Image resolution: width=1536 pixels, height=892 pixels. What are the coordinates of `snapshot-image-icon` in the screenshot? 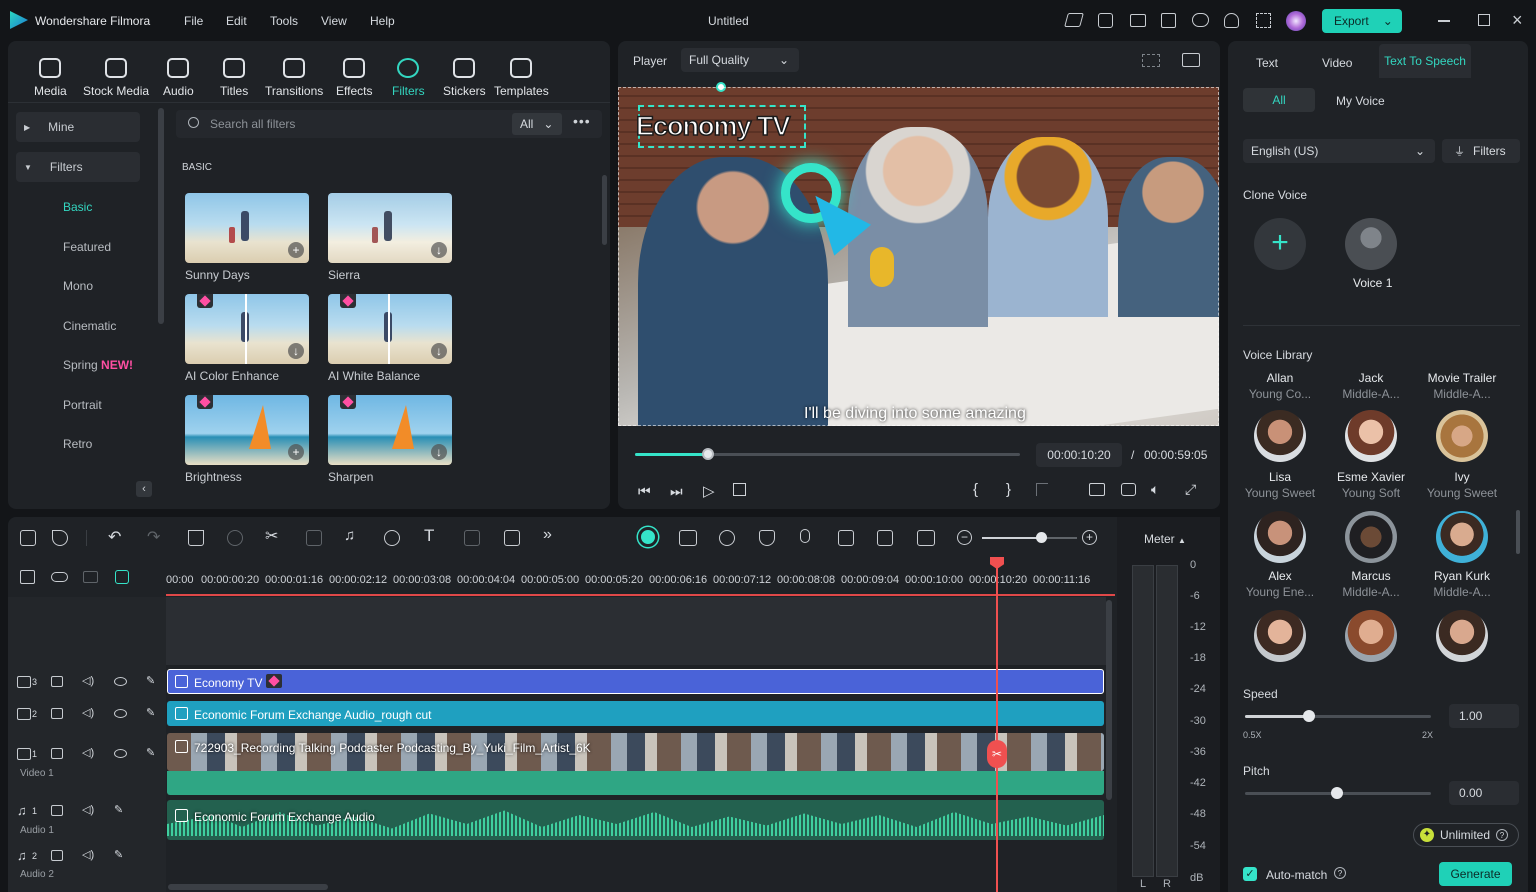 It's located at (1191, 60).